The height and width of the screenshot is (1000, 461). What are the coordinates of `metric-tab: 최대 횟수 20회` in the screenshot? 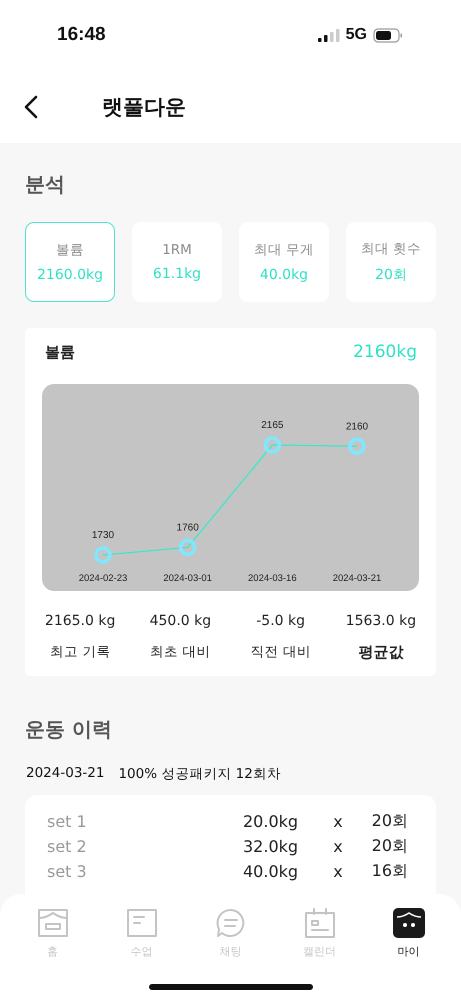 It's located at (391, 262).